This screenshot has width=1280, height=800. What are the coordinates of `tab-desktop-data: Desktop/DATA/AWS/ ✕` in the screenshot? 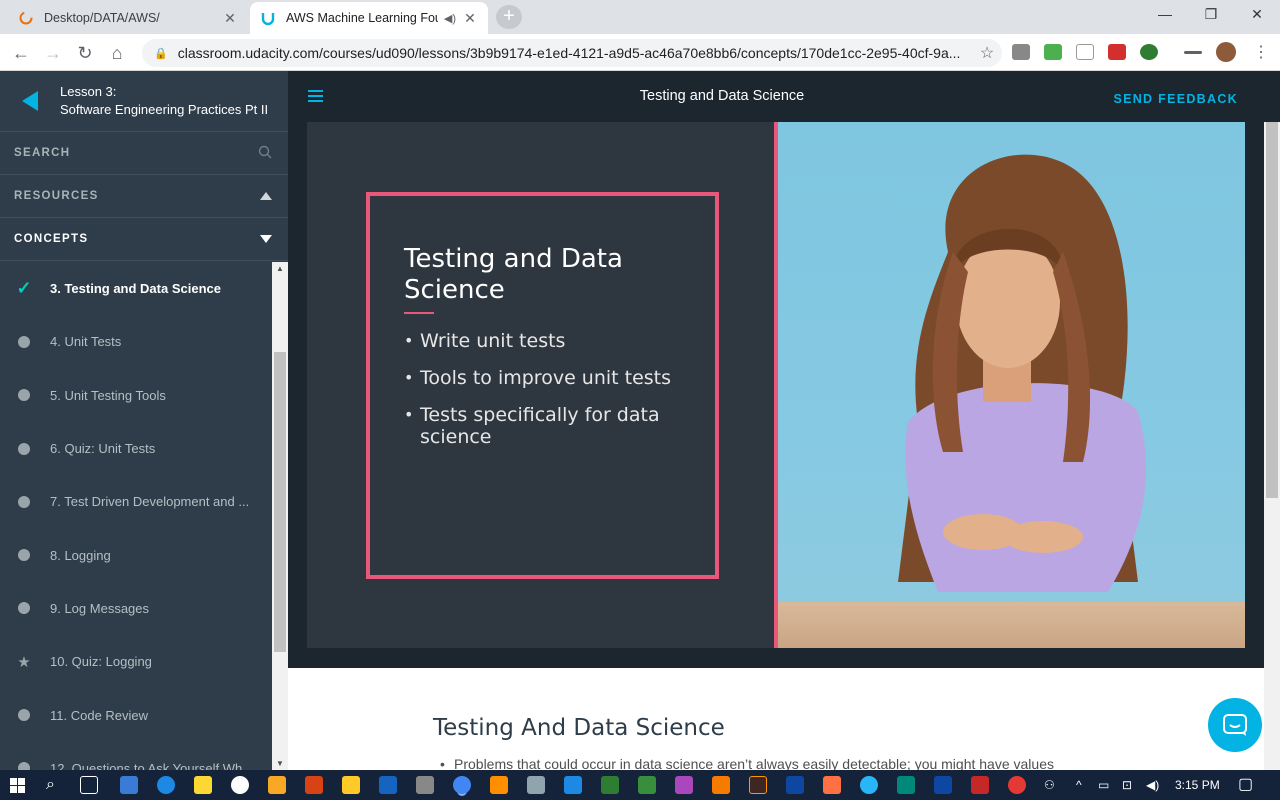 It's located at (128, 18).